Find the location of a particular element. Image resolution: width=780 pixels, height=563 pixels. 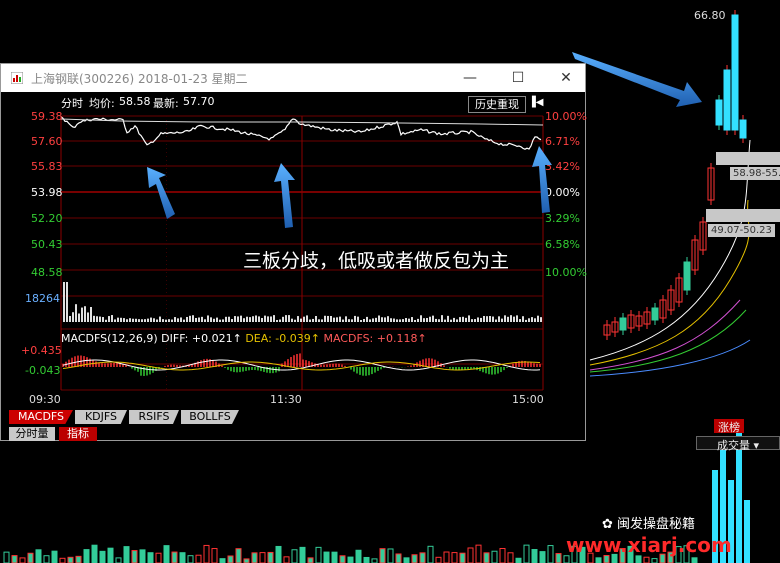

max-price-label: 66.80 is located at coordinates (710, 15).